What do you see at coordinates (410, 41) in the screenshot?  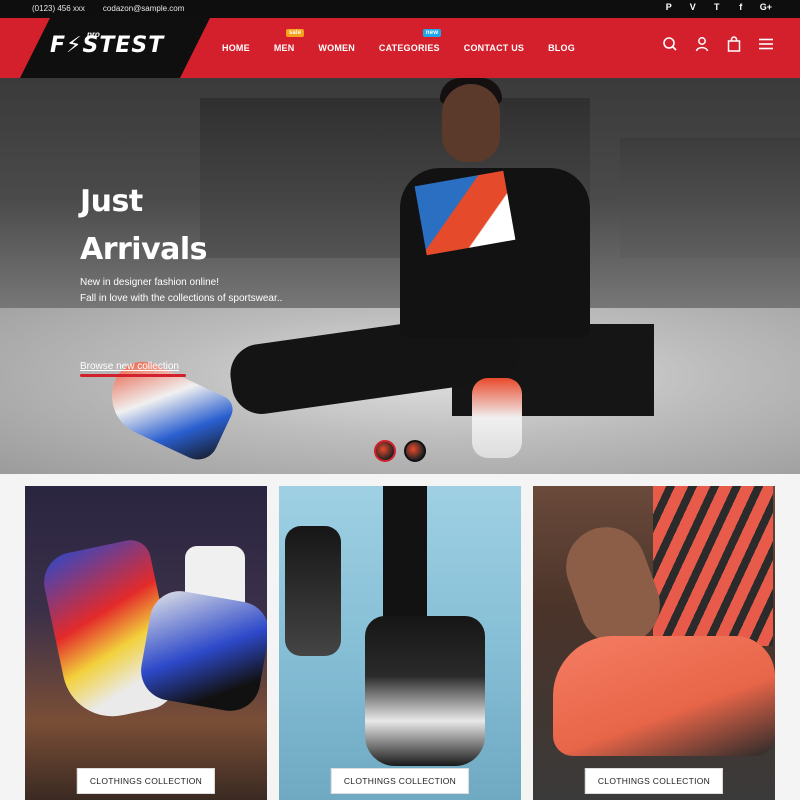 I see `nav-item-categories: new CATEGORIES` at bounding box center [410, 41].